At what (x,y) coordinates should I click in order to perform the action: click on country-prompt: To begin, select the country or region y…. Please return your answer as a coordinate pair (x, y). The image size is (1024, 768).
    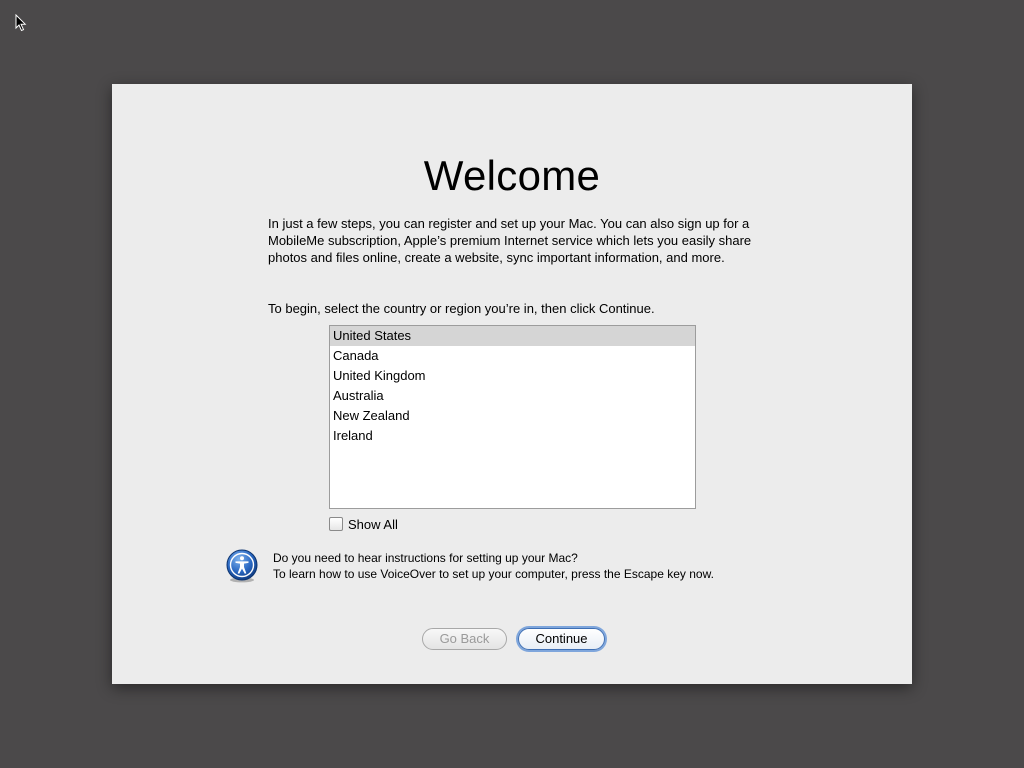
    Looking at the image, I should click on (461, 308).